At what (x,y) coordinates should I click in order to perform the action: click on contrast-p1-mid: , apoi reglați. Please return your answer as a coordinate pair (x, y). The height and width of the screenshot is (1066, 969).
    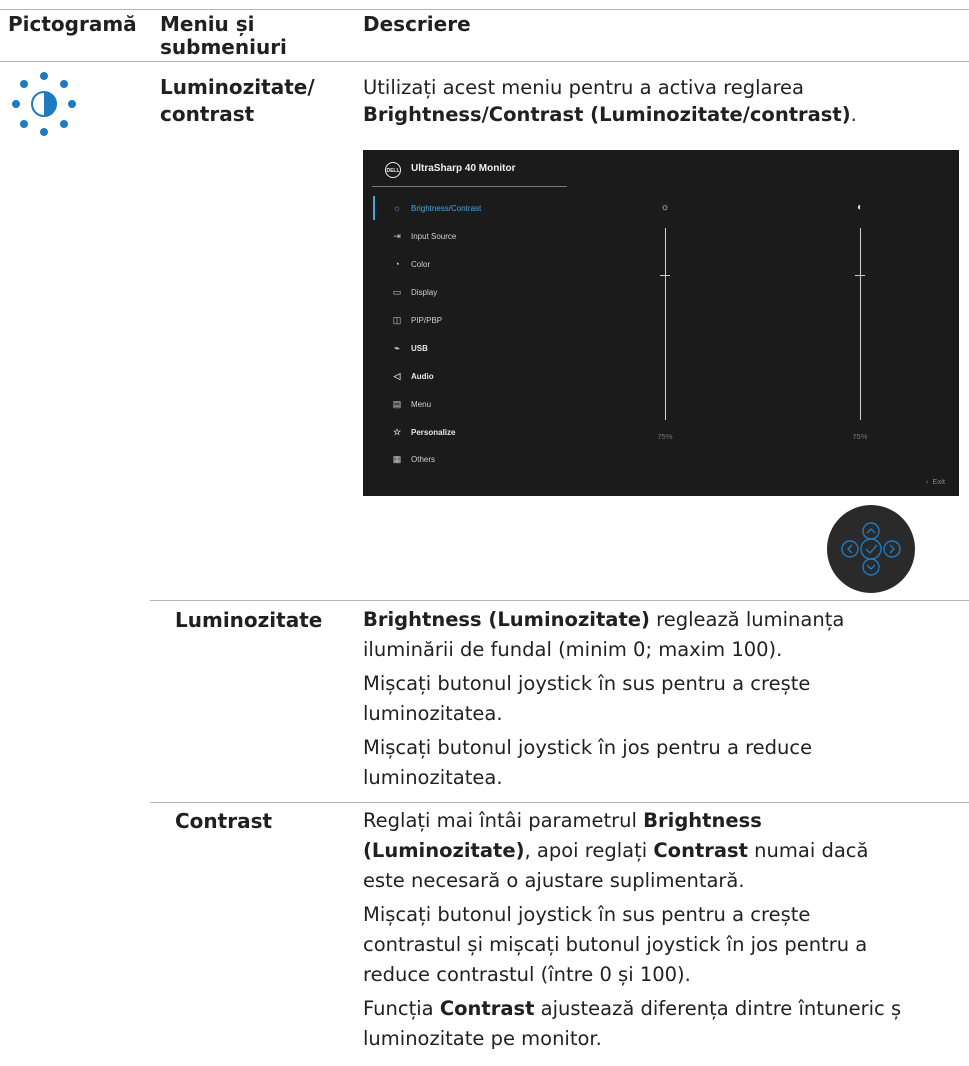
    Looking at the image, I should click on (589, 850).